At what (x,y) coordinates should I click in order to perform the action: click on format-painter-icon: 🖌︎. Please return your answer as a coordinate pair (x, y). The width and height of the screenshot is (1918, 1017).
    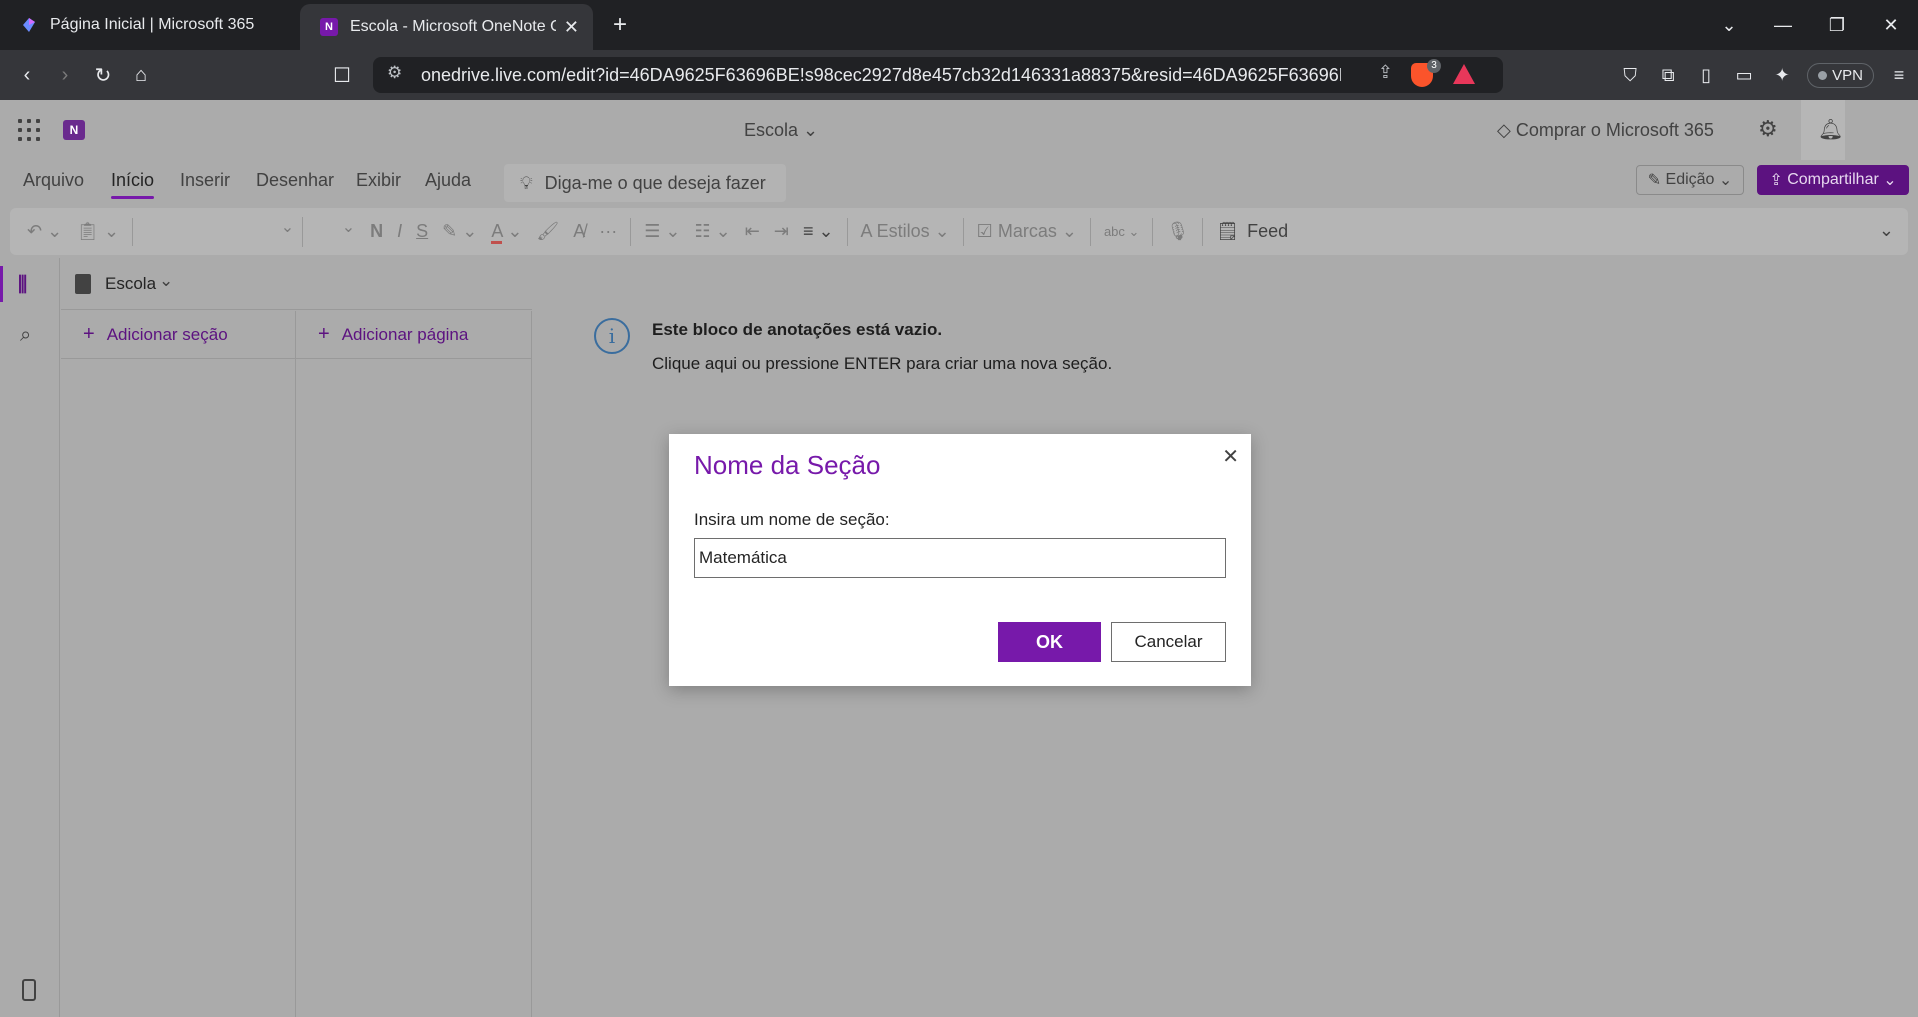
    Looking at the image, I should click on (547, 231).